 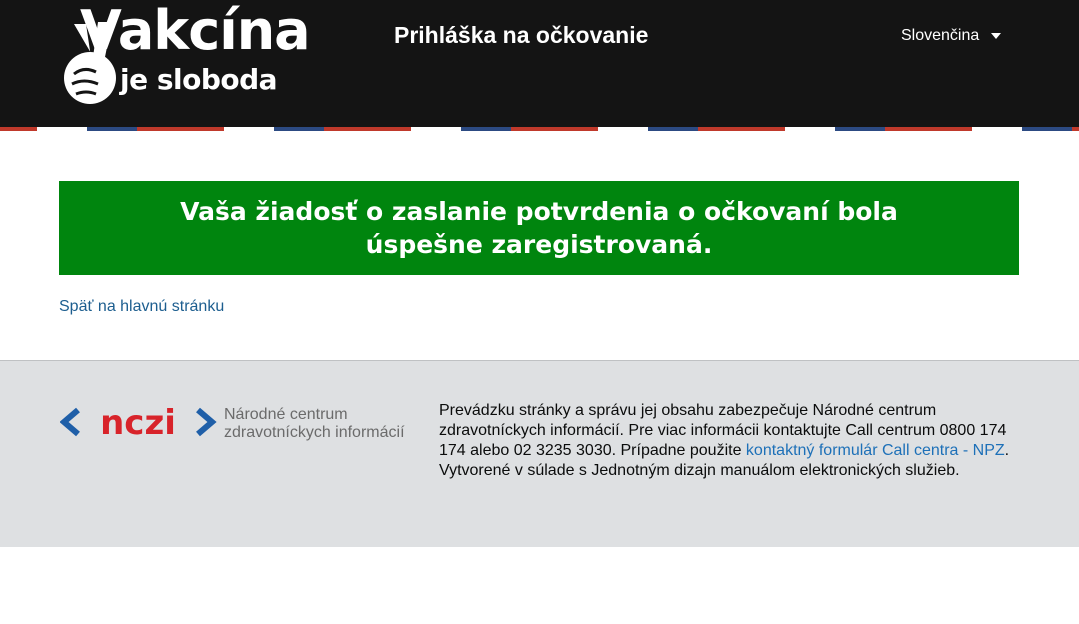 What do you see at coordinates (286, 414) in the screenshot?
I see `org-name-line1: Národné centrum` at bounding box center [286, 414].